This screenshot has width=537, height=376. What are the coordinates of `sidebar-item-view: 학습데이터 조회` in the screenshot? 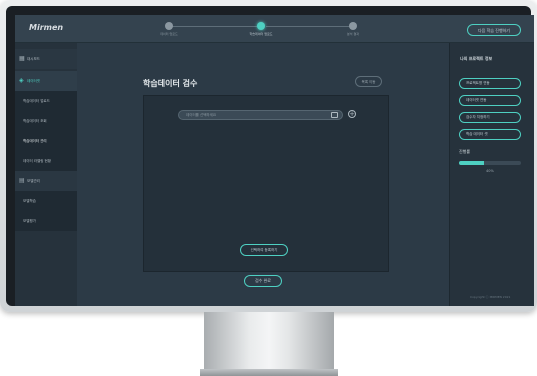 It's located at (46, 121).